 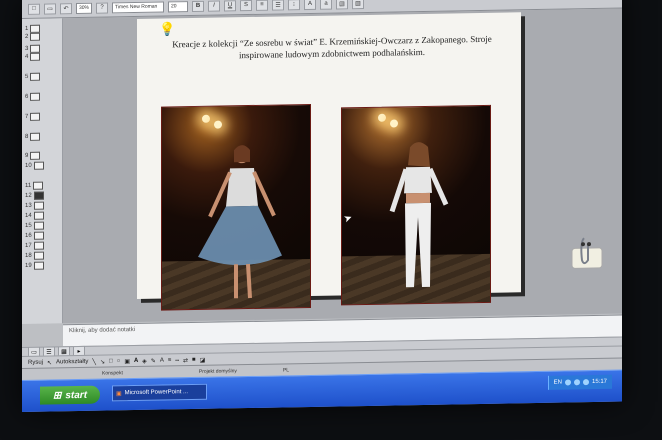 What do you see at coordinates (66, 8) in the screenshot?
I see `undo-icon: ↶` at bounding box center [66, 8].